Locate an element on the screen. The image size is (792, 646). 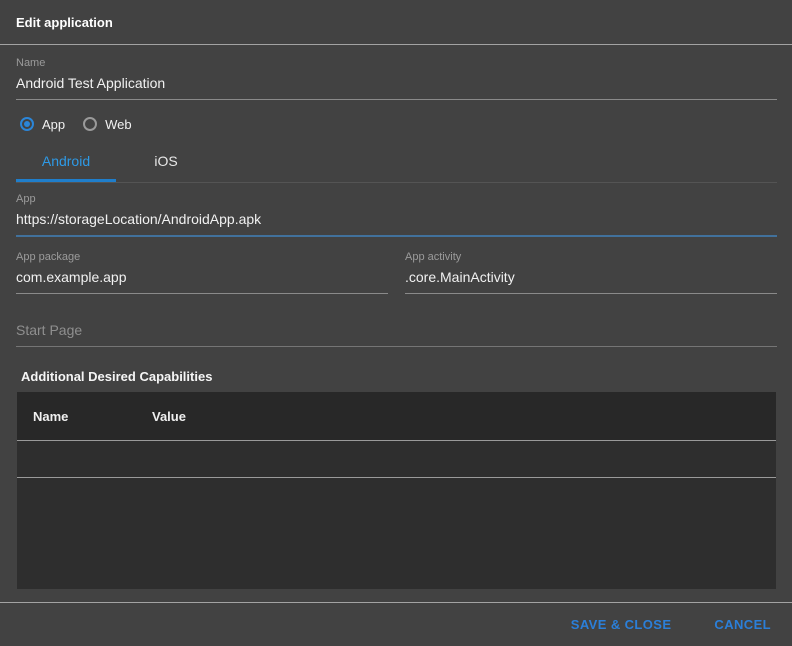
radio-selected-icon is located at coordinates (27, 124).